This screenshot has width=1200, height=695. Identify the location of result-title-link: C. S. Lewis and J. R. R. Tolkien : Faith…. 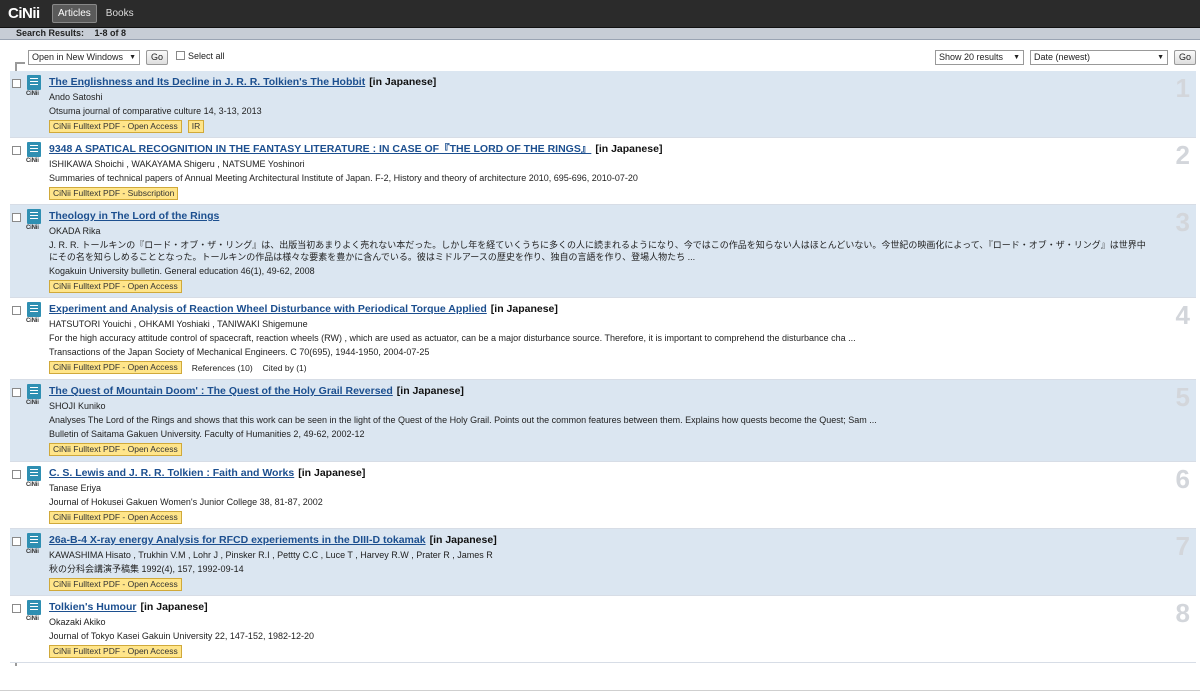
(171, 473).